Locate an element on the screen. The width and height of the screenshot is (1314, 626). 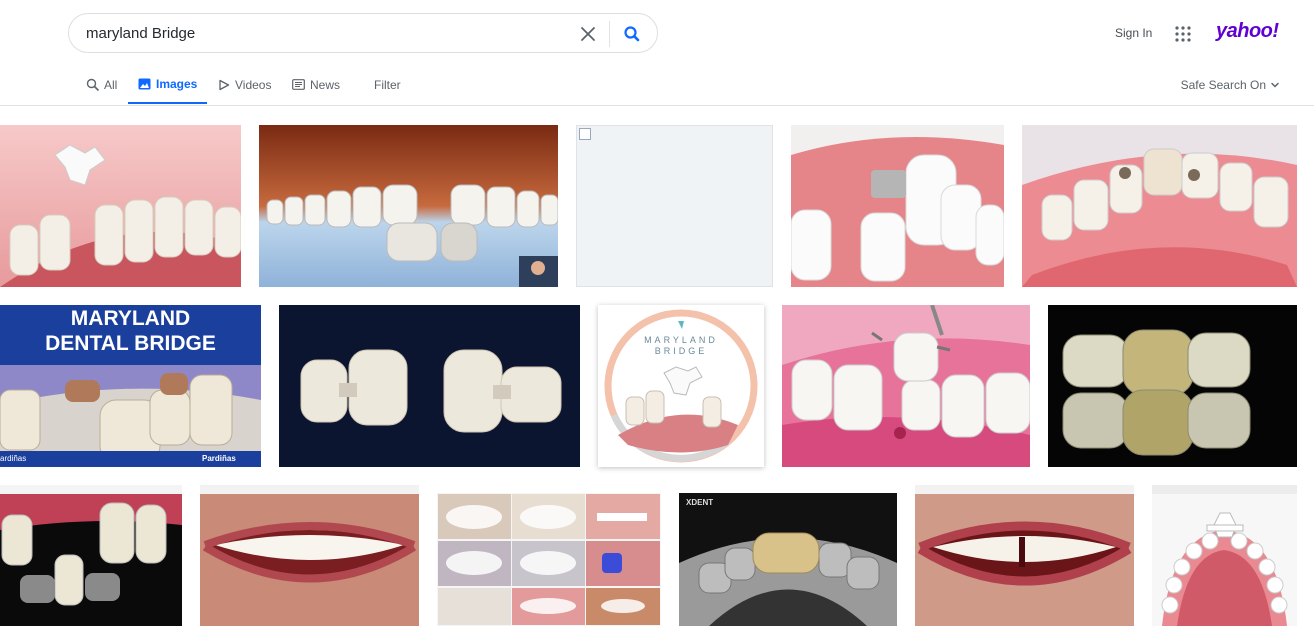
tab-news: News is located at coordinates (316, 84).